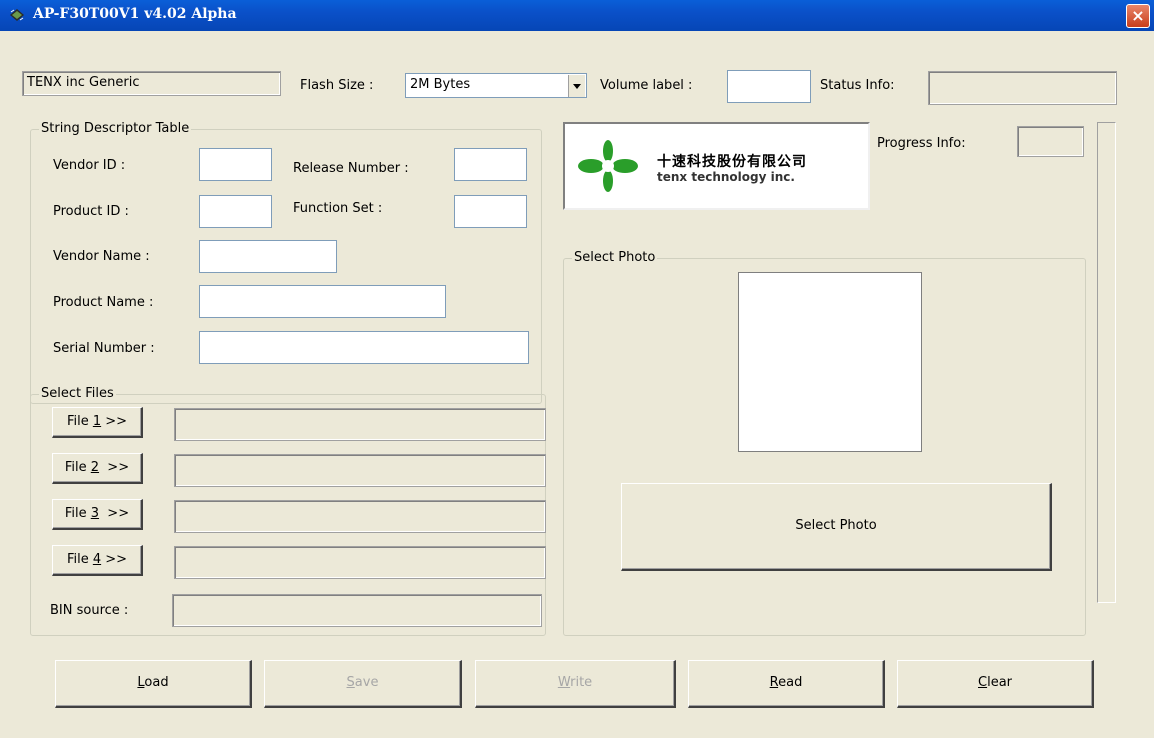 The image size is (1154, 738). Describe the element at coordinates (921, 143) in the screenshot. I see `progress-info-label: Progress Info:` at that location.